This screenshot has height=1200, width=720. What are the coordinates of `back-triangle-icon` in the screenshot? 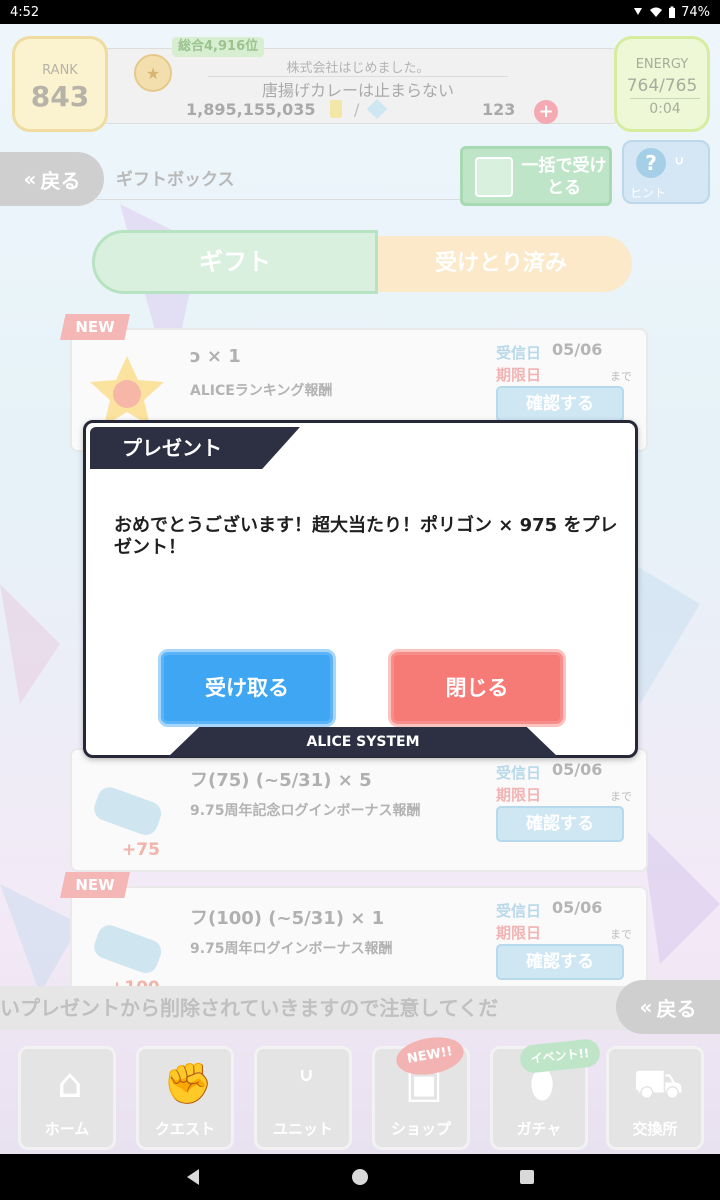 It's located at (193, 1177).